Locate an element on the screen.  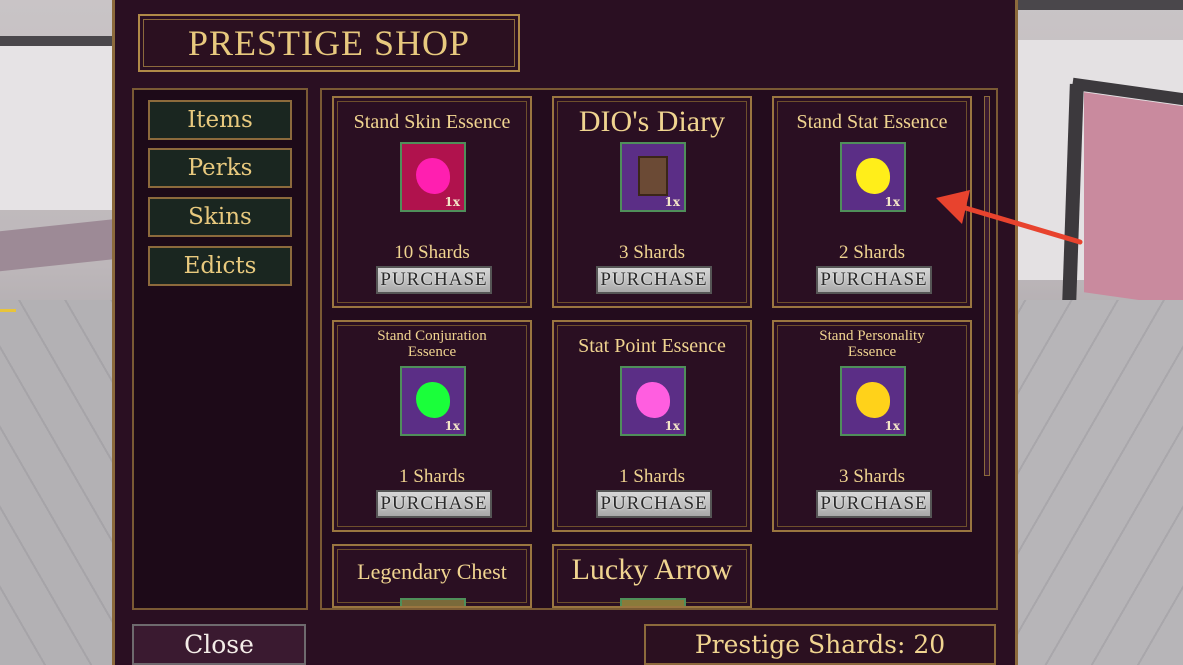
close-button: Close is located at coordinates (219, 644).